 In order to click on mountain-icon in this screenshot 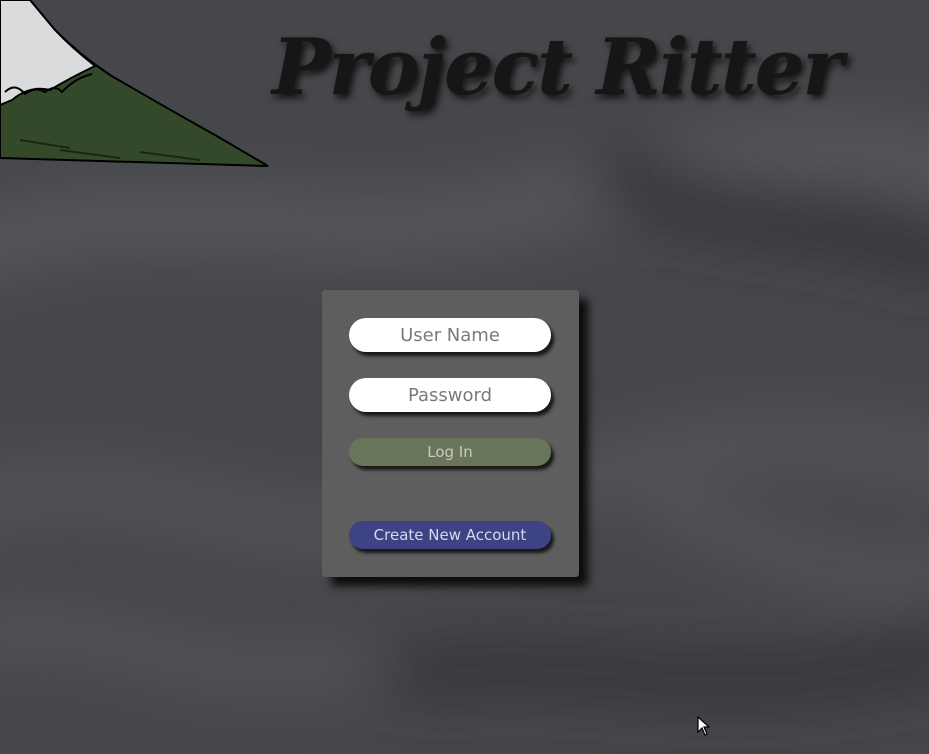, I will do `click(134, 83)`.